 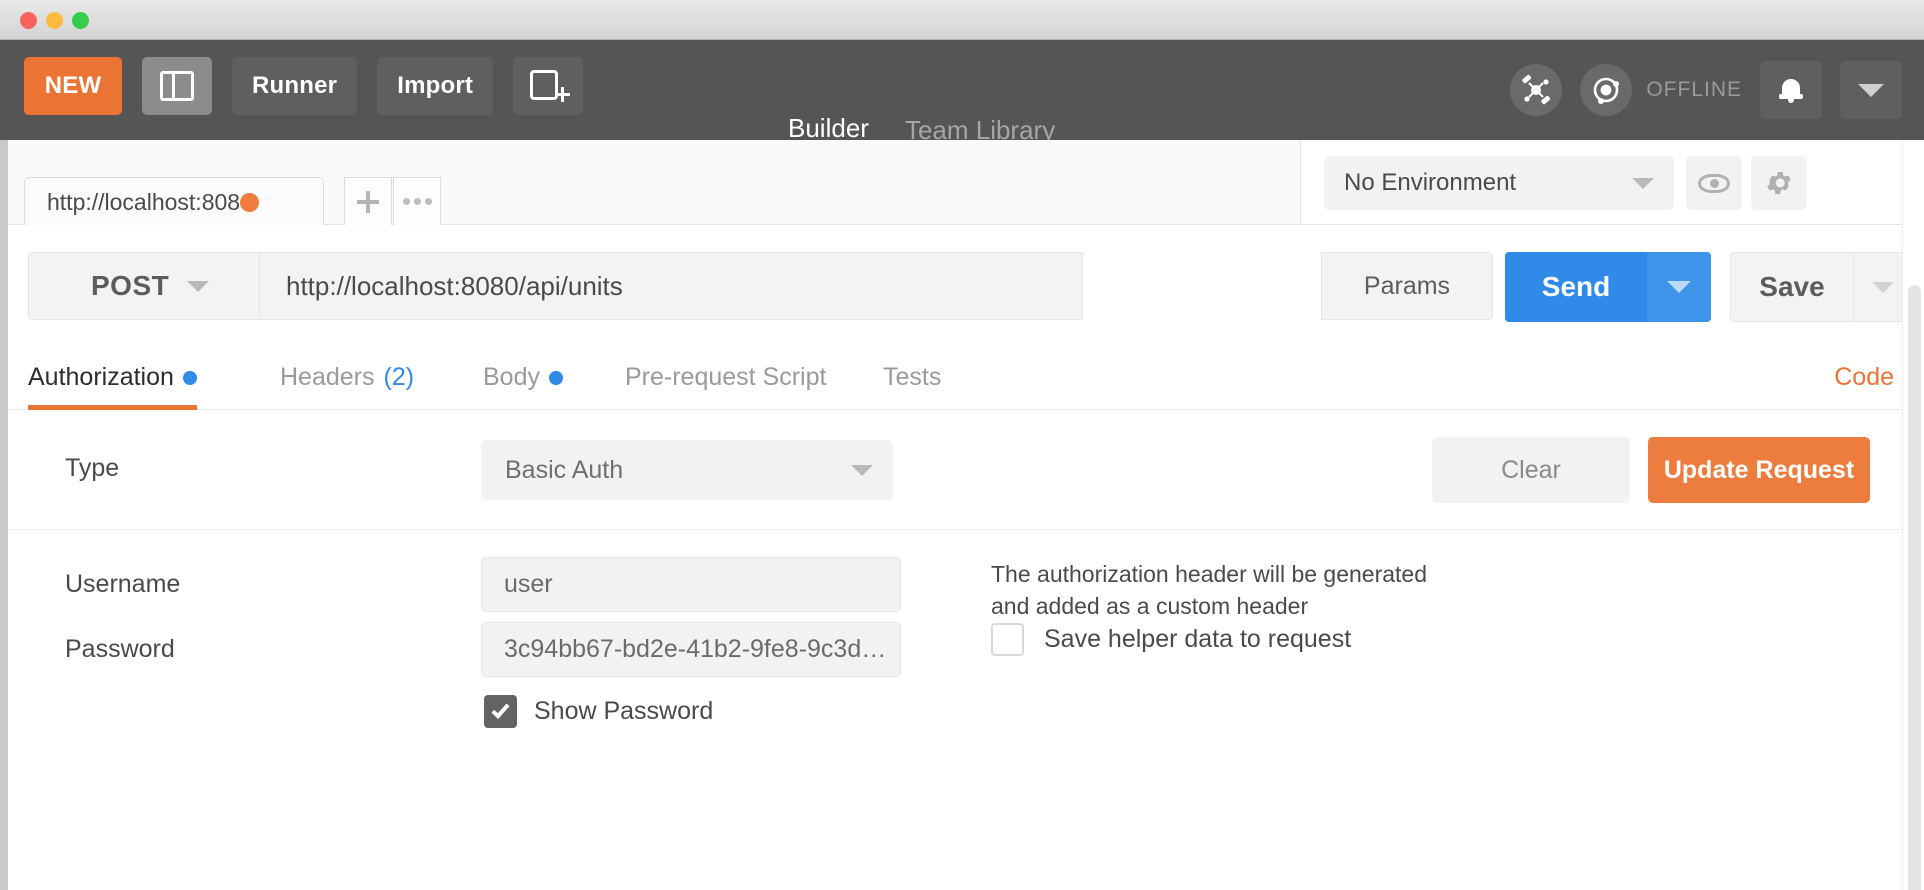 I want to click on add-request-tab-button, so click(x=368, y=201).